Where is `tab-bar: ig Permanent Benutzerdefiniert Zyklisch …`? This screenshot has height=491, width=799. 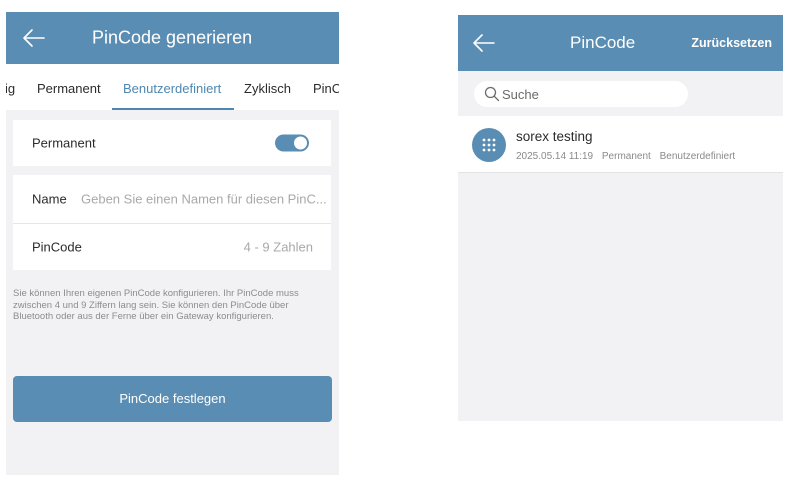
tab-bar: ig Permanent Benutzerdefiniert Zyklisch … is located at coordinates (172, 87).